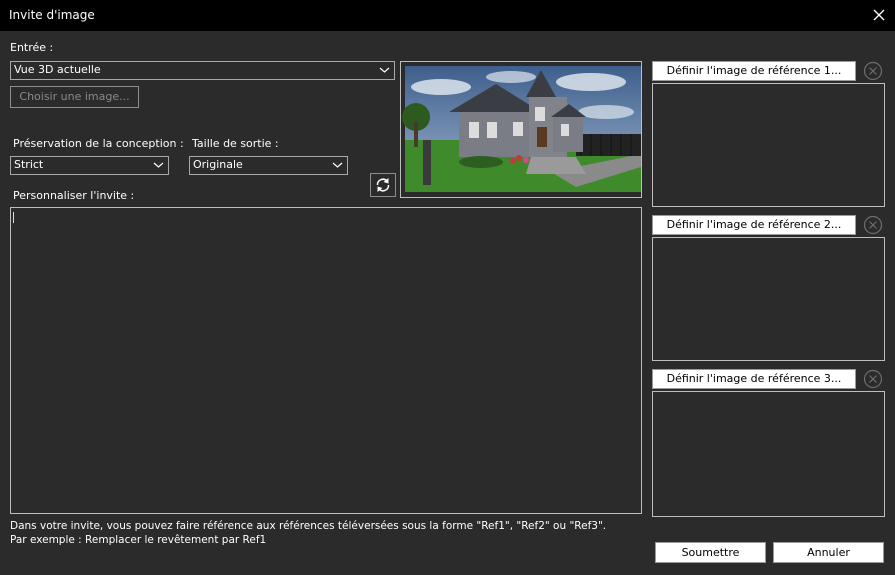 The image size is (895, 575). I want to click on title-bar, so click(447, 15).